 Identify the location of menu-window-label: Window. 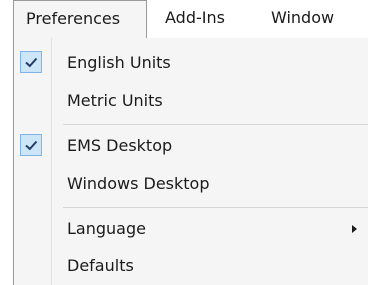
(303, 17).